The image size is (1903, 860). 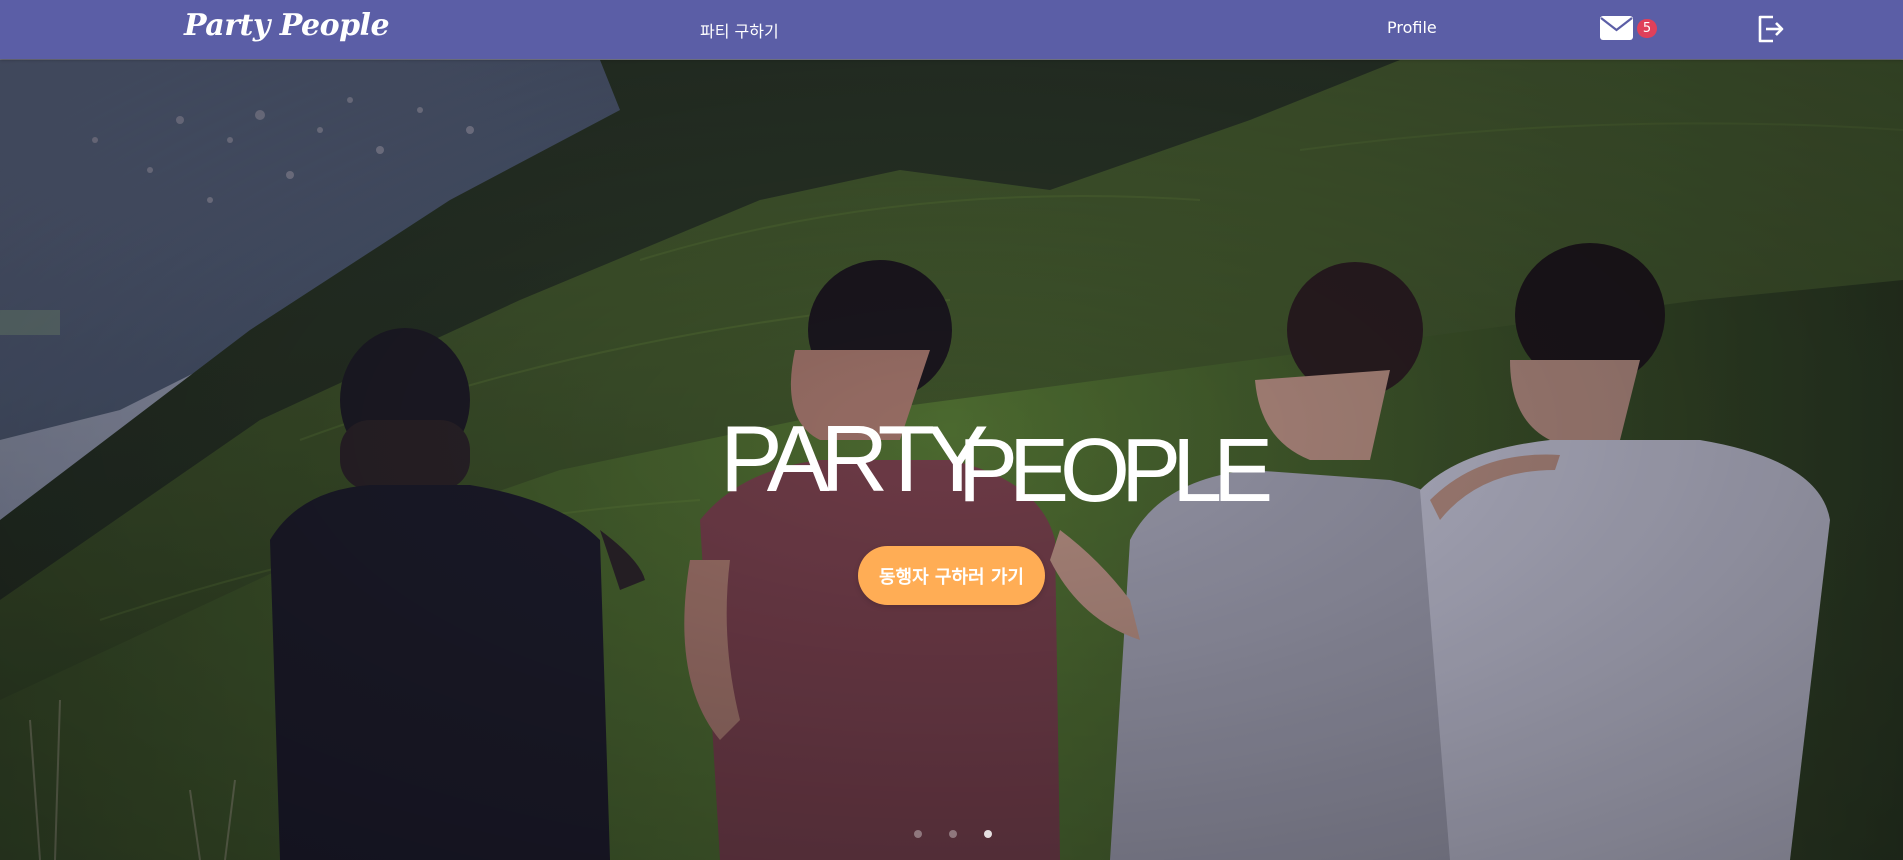 What do you see at coordinates (739, 30) in the screenshot?
I see `nav-link-find-party: 파티 구하기` at bounding box center [739, 30].